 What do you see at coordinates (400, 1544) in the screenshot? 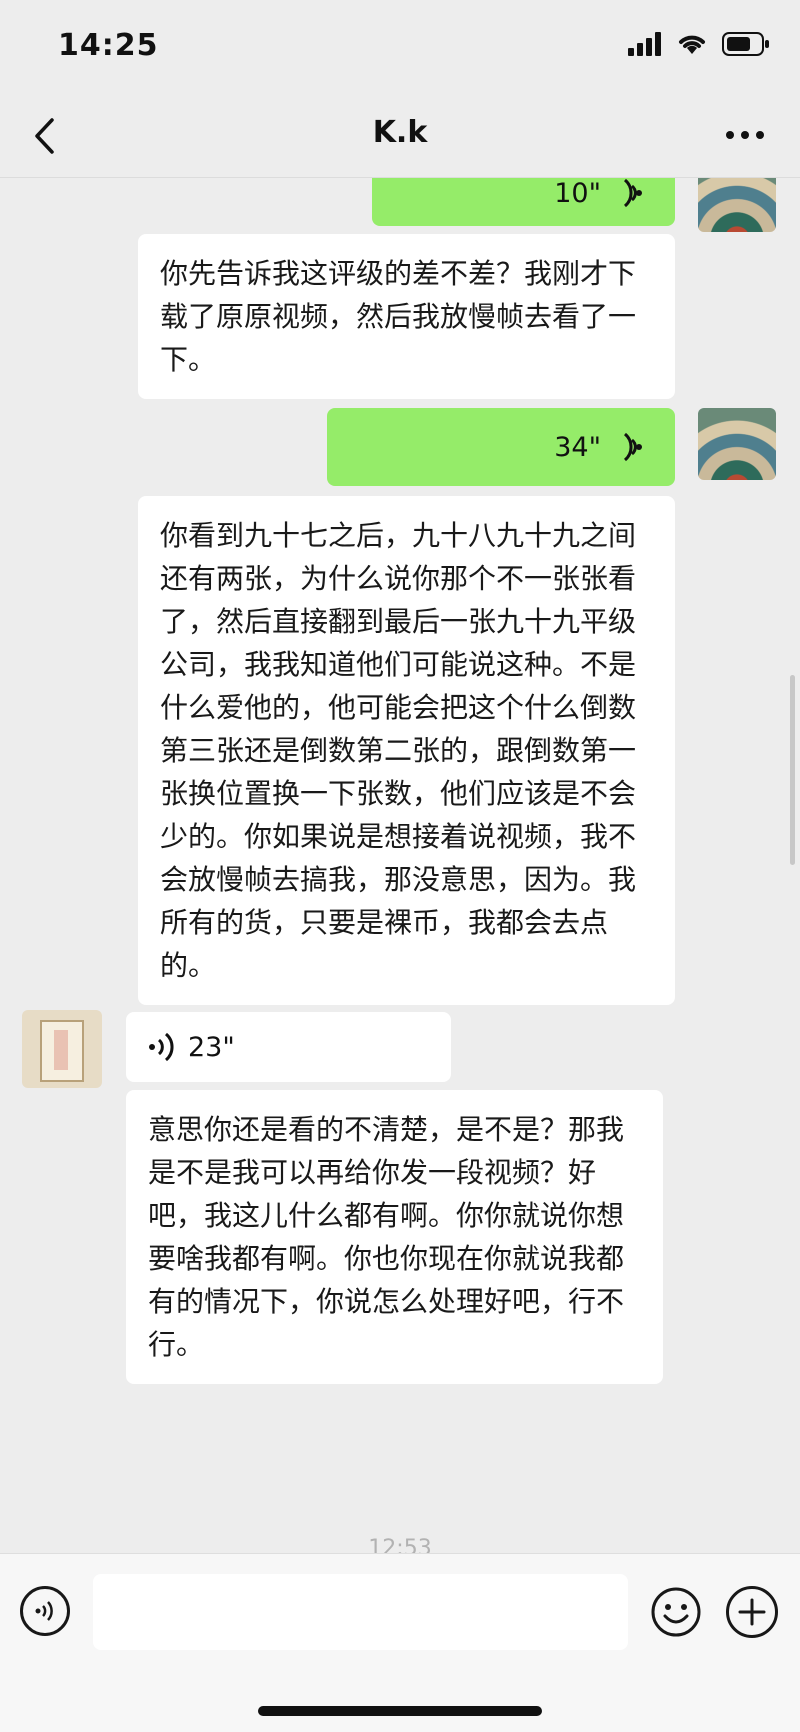
I see `message-timestamp: 12:53` at bounding box center [400, 1544].